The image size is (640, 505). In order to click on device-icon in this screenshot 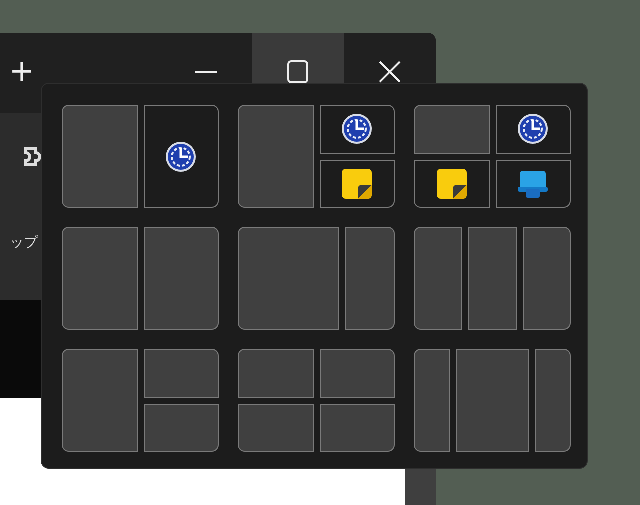, I will do `click(533, 183)`.